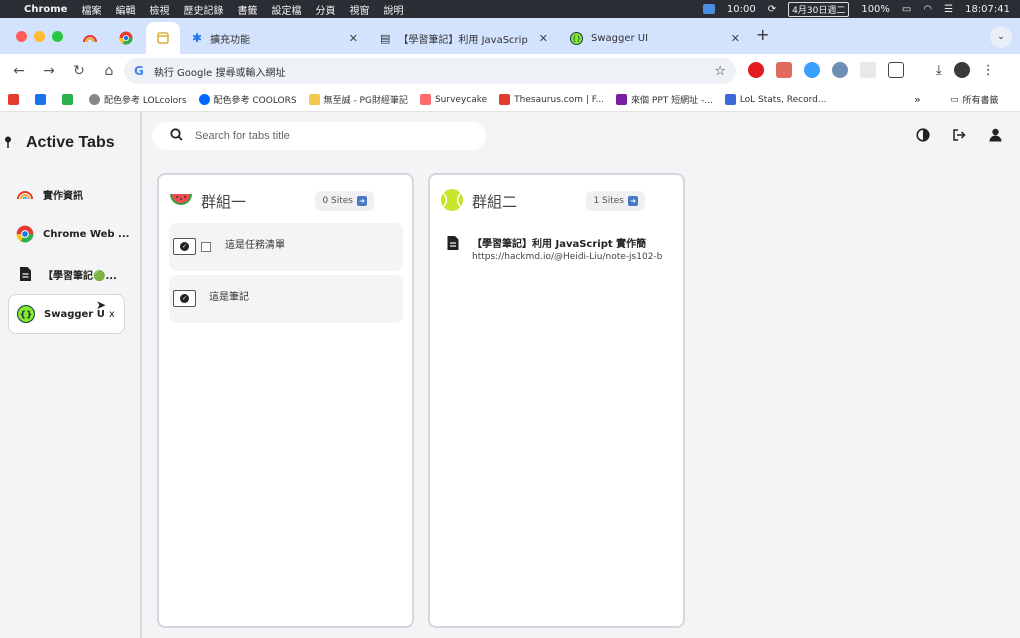 The height and width of the screenshot is (638, 1020). I want to click on note-check-button: ✓, so click(184, 298).